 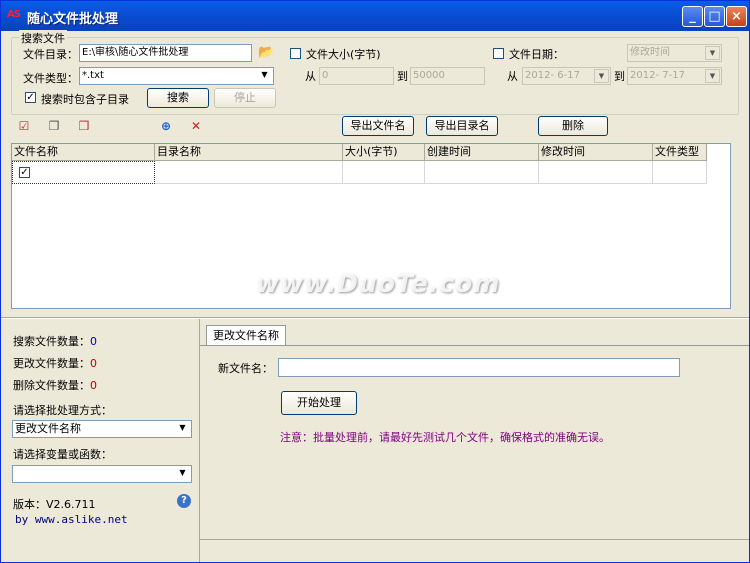 What do you see at coordinates (482, 152) in the screenshot?
I see `col-header-created: 创建时间` at bounding box center [482, 152].